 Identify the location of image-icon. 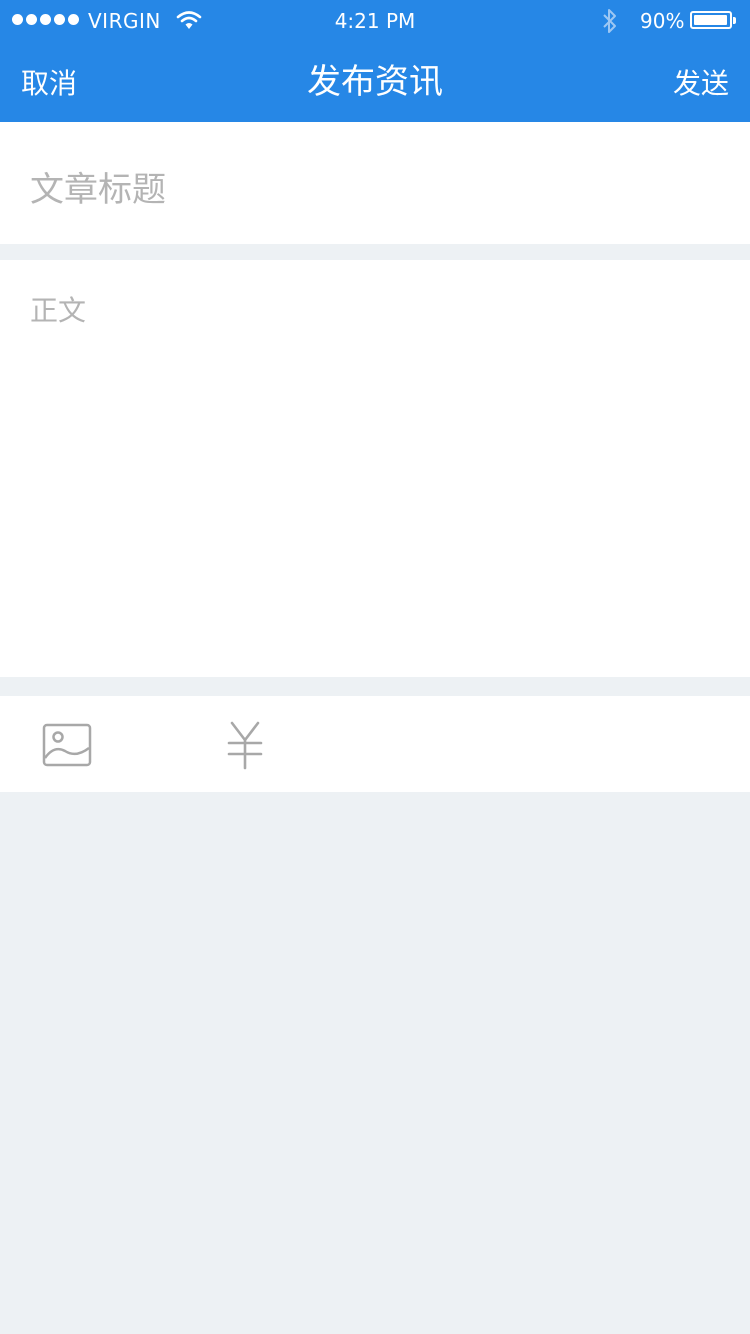
(68, 746).